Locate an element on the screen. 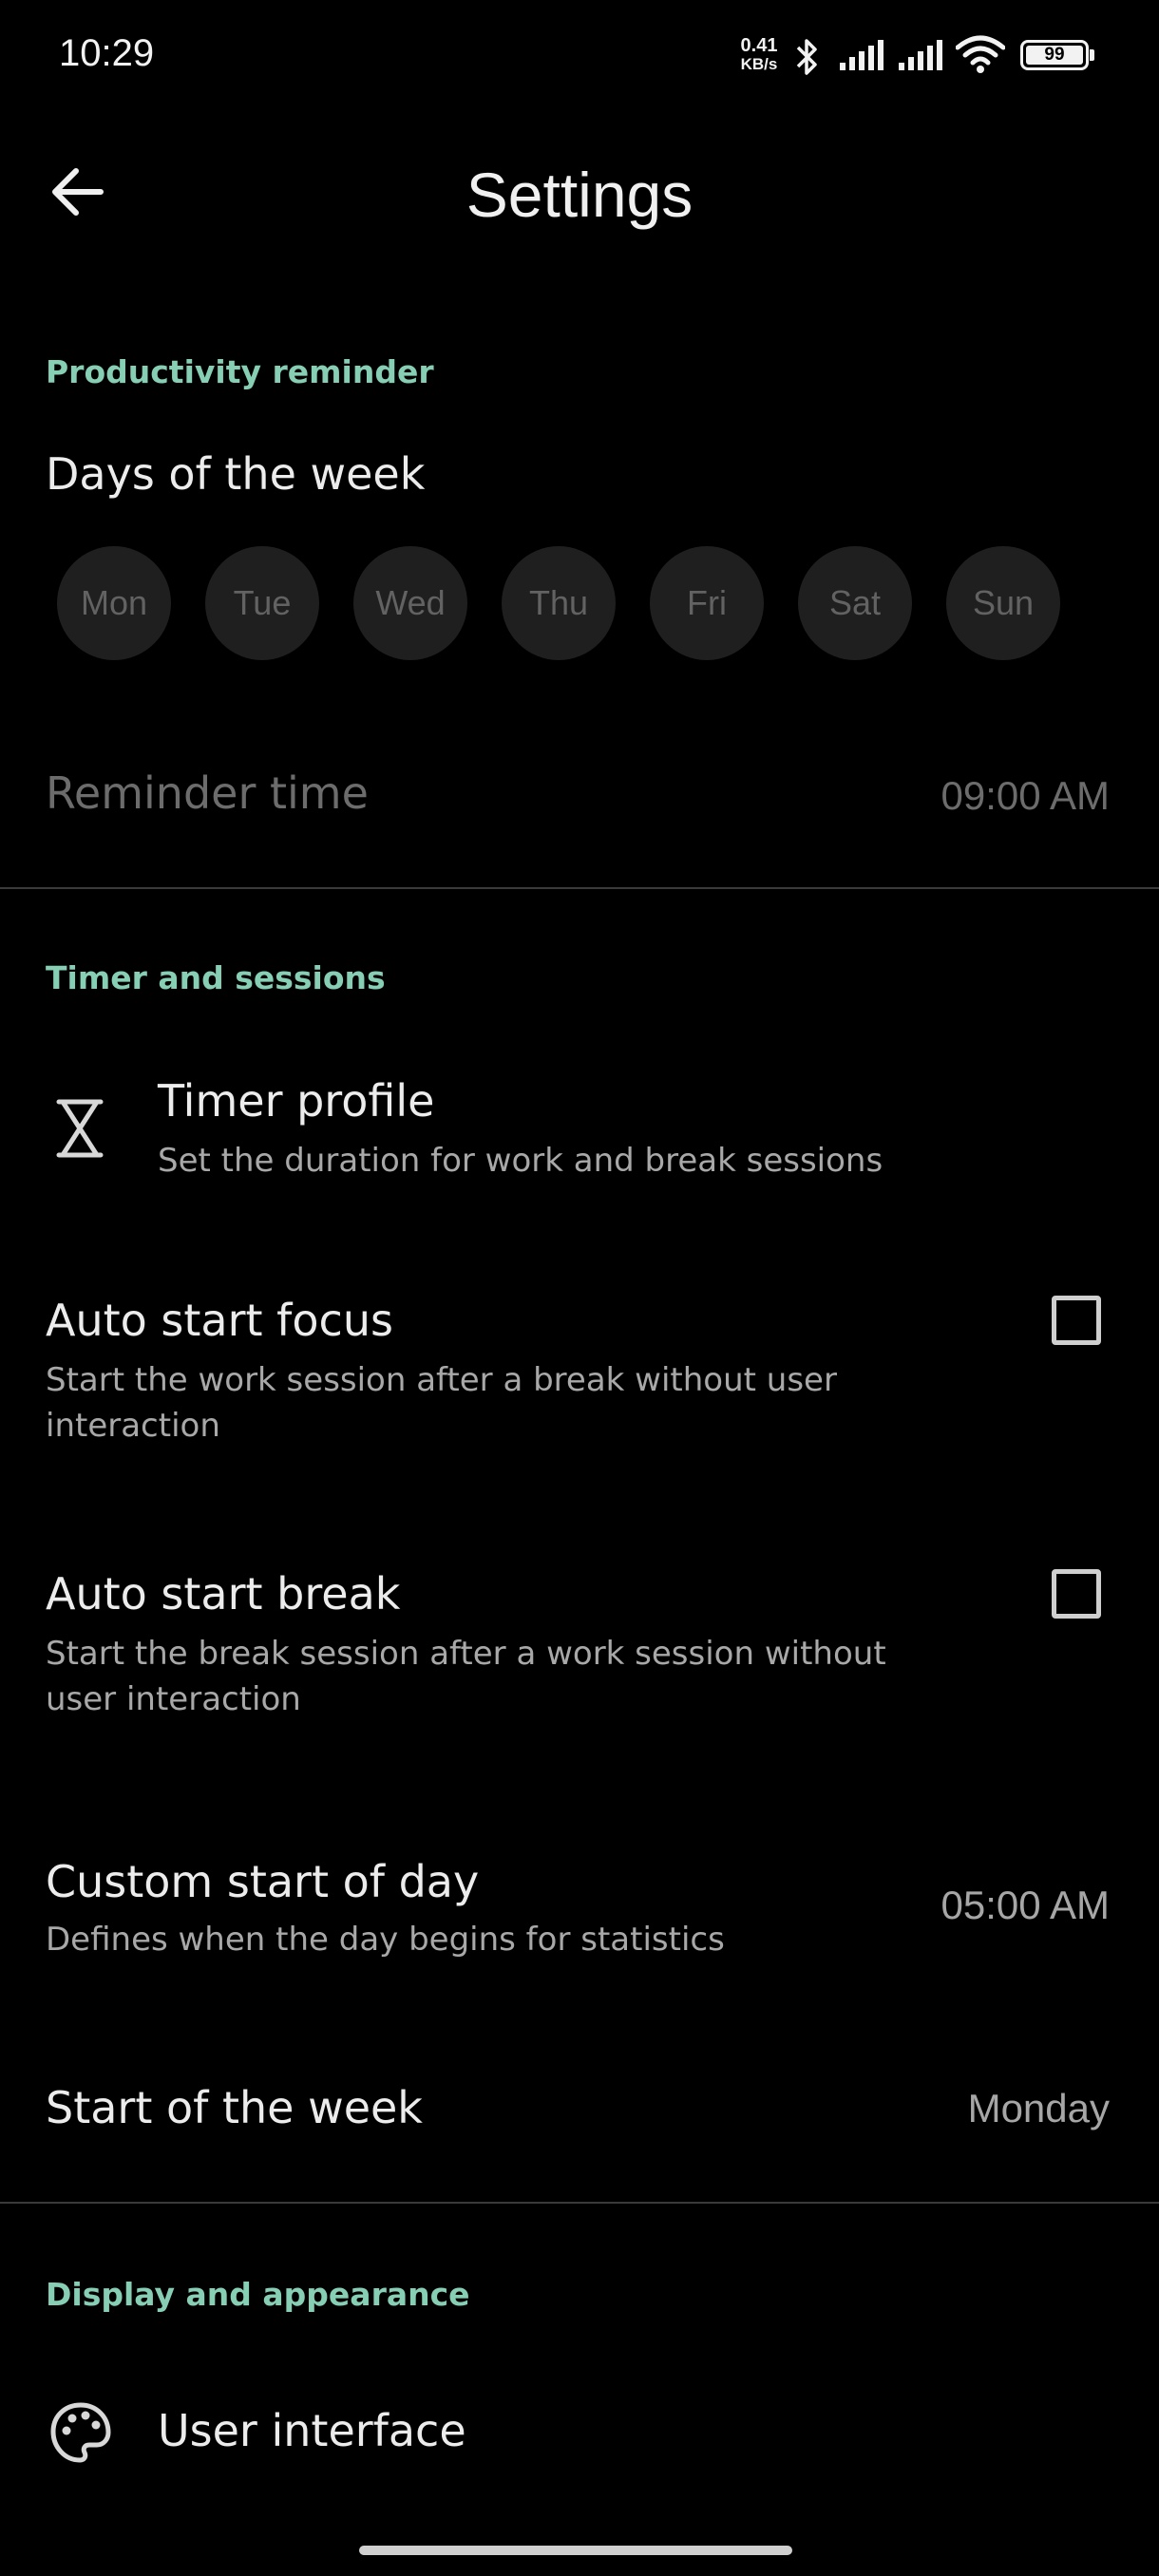 The height and width of the screenshot is (2576, 1159). battery-level: 99 is located at coordinates (1054, 55).